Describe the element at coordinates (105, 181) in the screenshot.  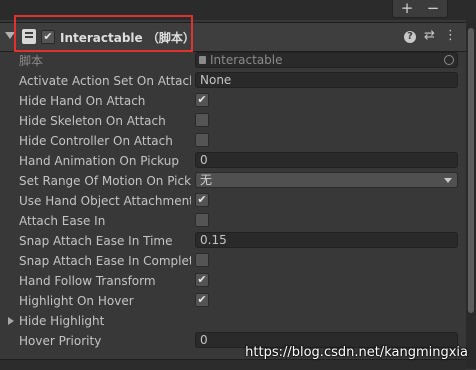
I see `property-label: Set Range Of Motion On Pickup` at that location.